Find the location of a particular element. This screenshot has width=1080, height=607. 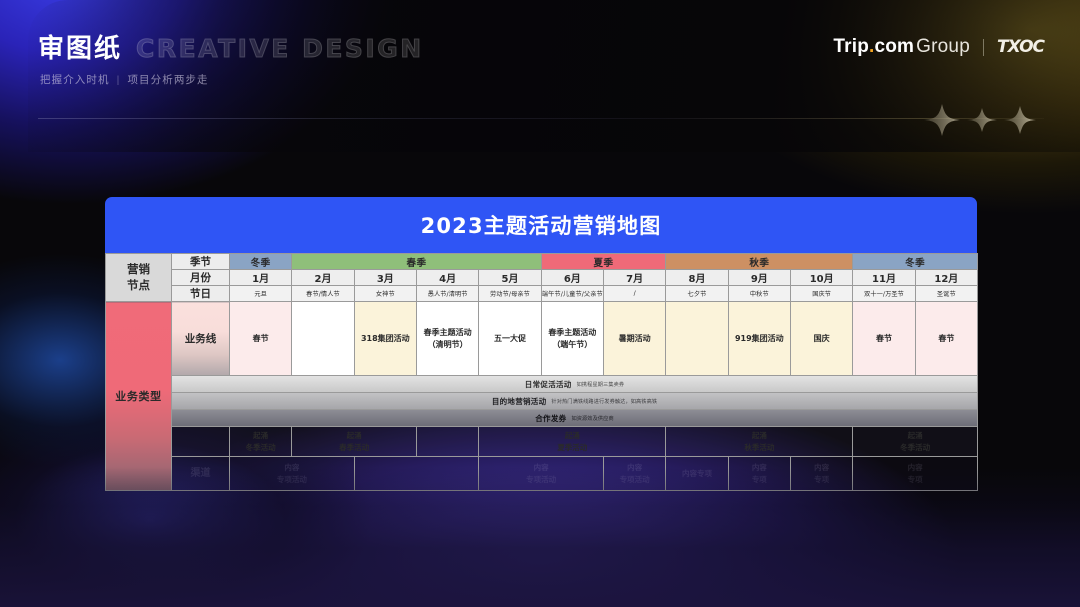

node-label-line2: 节点 is located at coordinates (138, 284).